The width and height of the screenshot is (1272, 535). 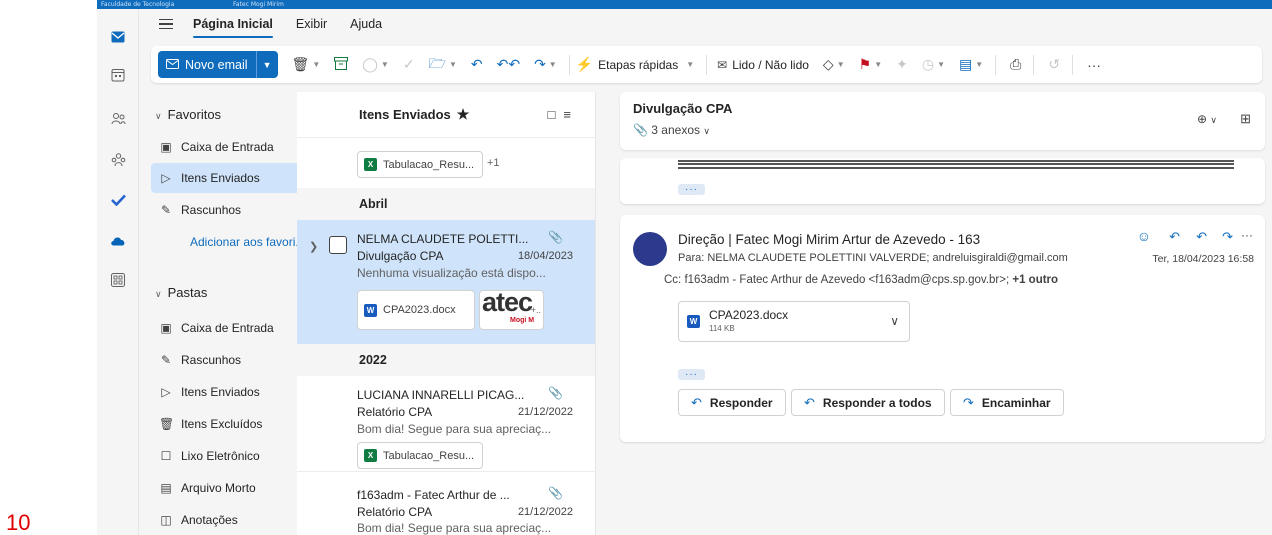 I want to click on emoji-icon: ☺, so click(x=1144, y=236).